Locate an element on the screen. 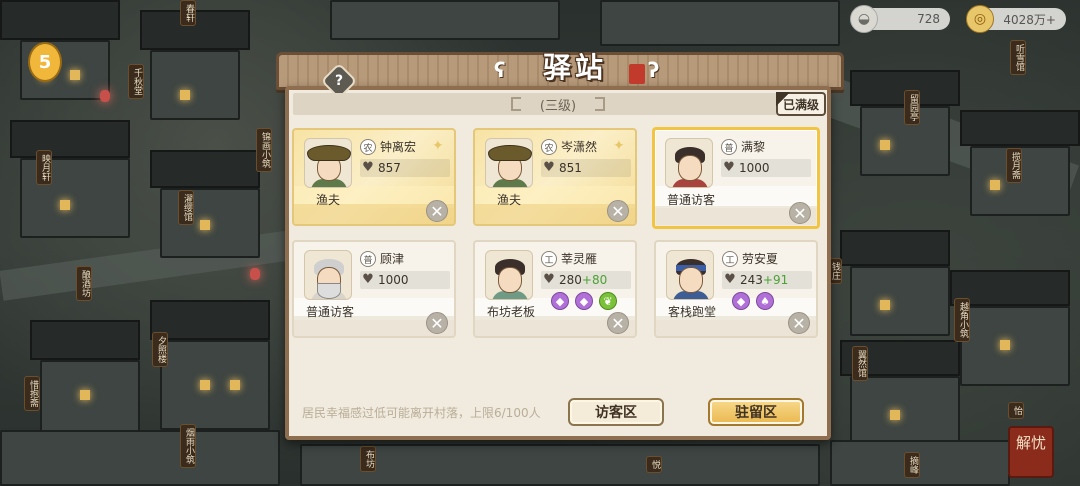 Image resolution: width=1080 pixels, height=486 pixels. level-label: (三级) is located at coordinates (558, 106).